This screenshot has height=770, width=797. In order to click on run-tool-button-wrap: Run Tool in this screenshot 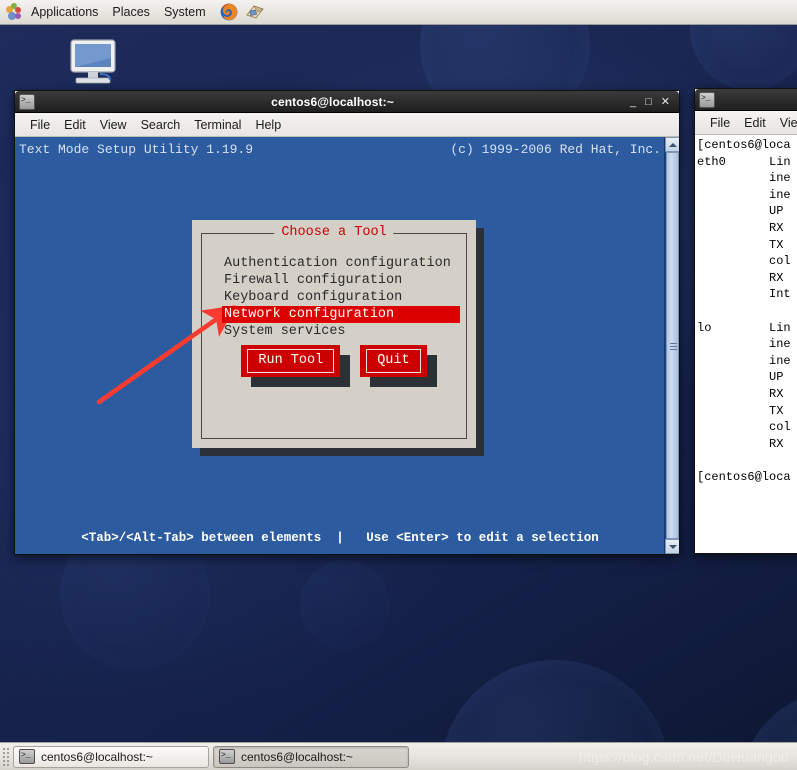, I will do `click(296, 366)`.